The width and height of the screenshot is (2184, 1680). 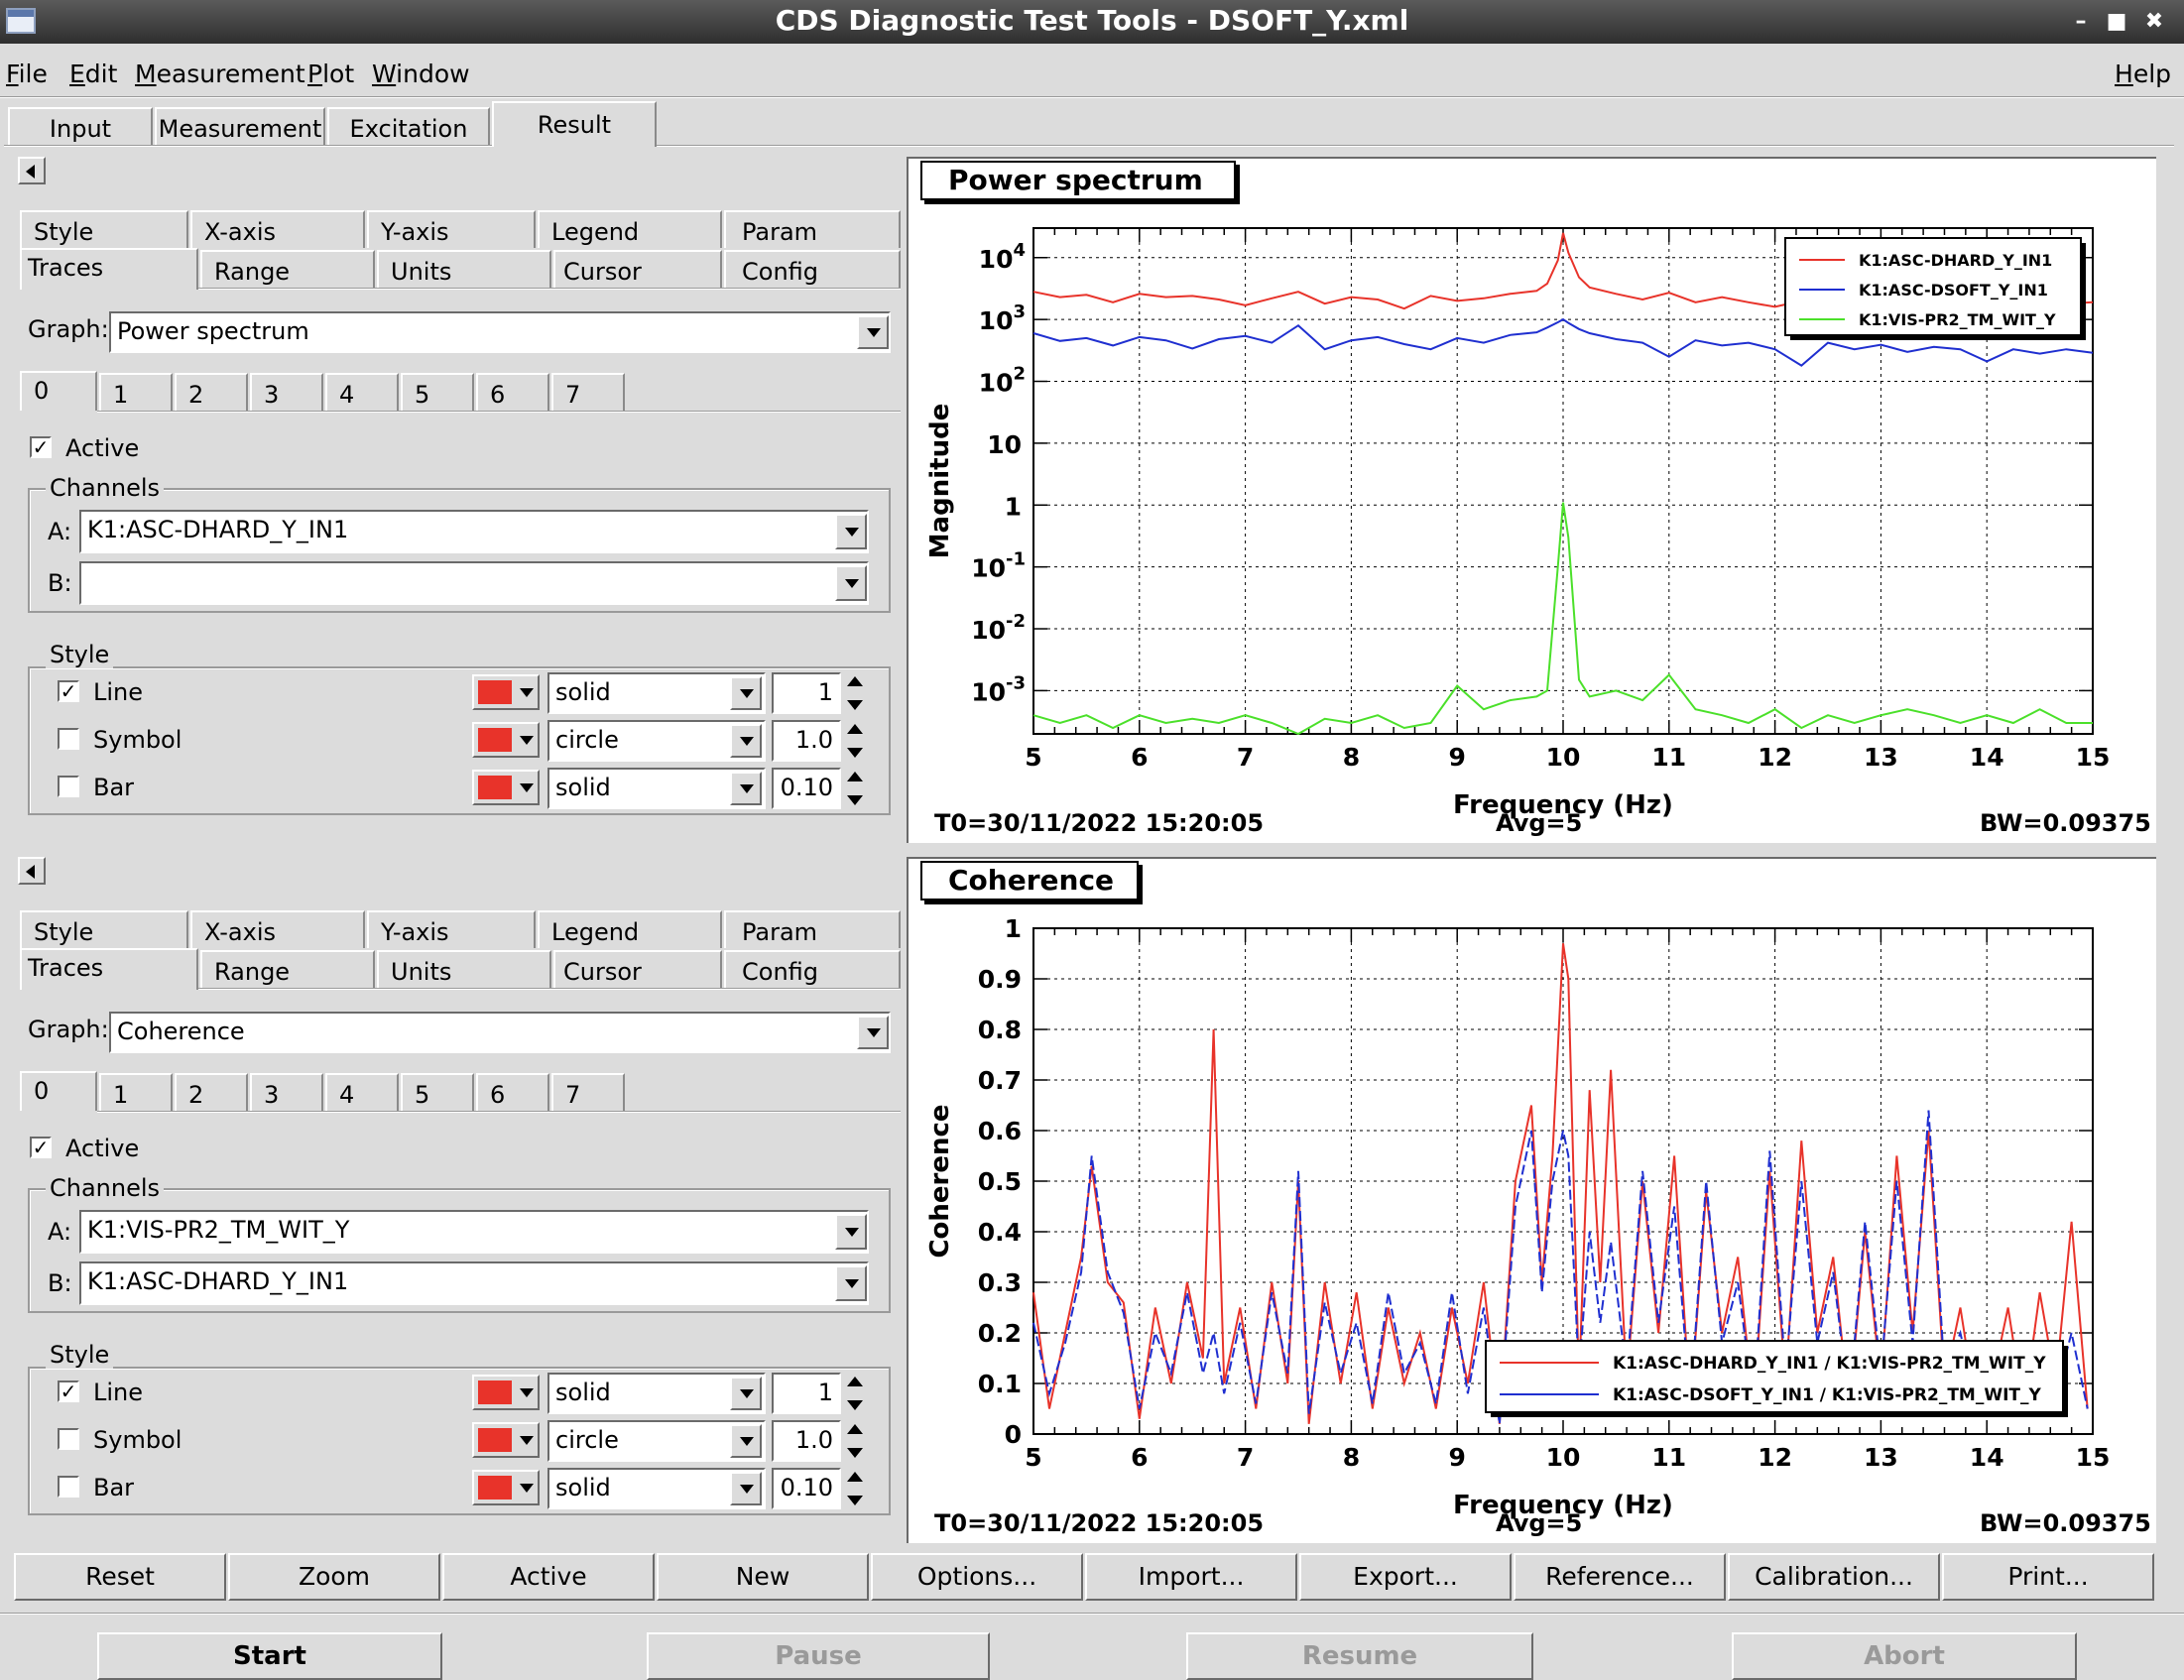 I want to click on minimize-icon: –, so click(x=2081, y=22).